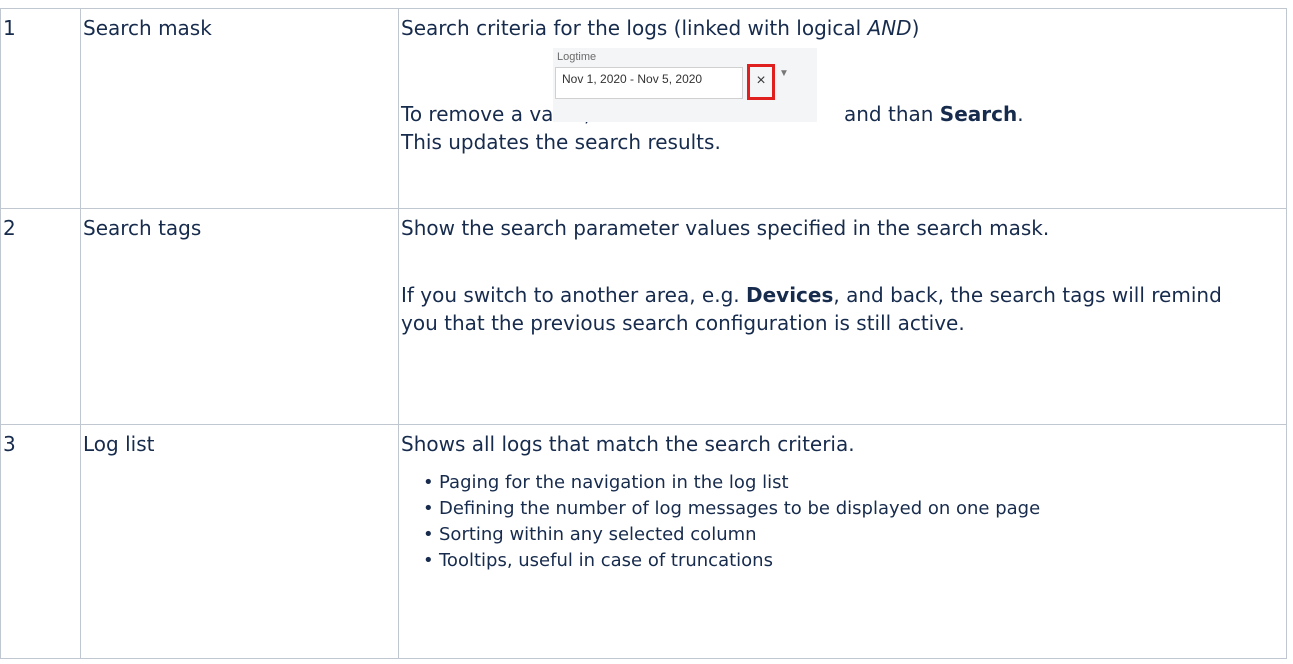 The height and width of the screenshot is (664, 1293). I want to click on logtime-filter-example: Logtime Nov 1, 2020 - Nov 5, 2020 × ▼, so click(685, 85).